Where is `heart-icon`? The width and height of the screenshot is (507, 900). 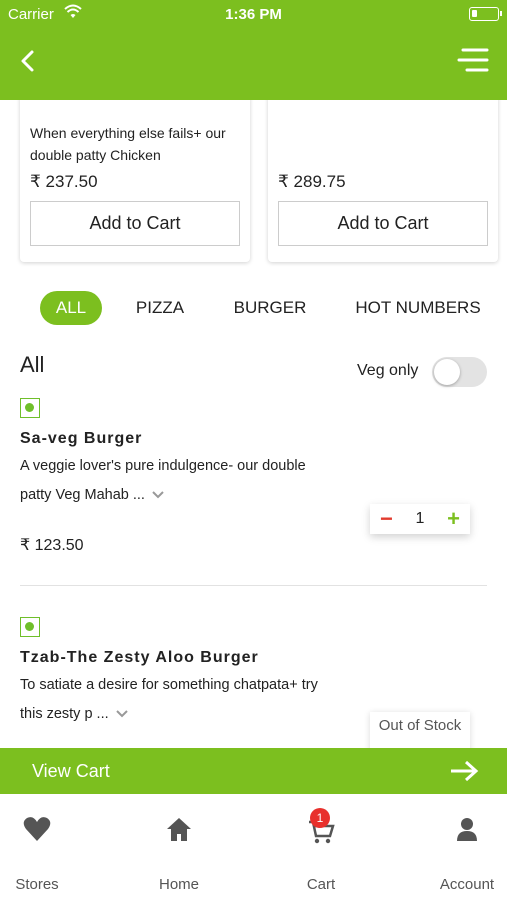 heart-icon is located at coordinates (41, 834).